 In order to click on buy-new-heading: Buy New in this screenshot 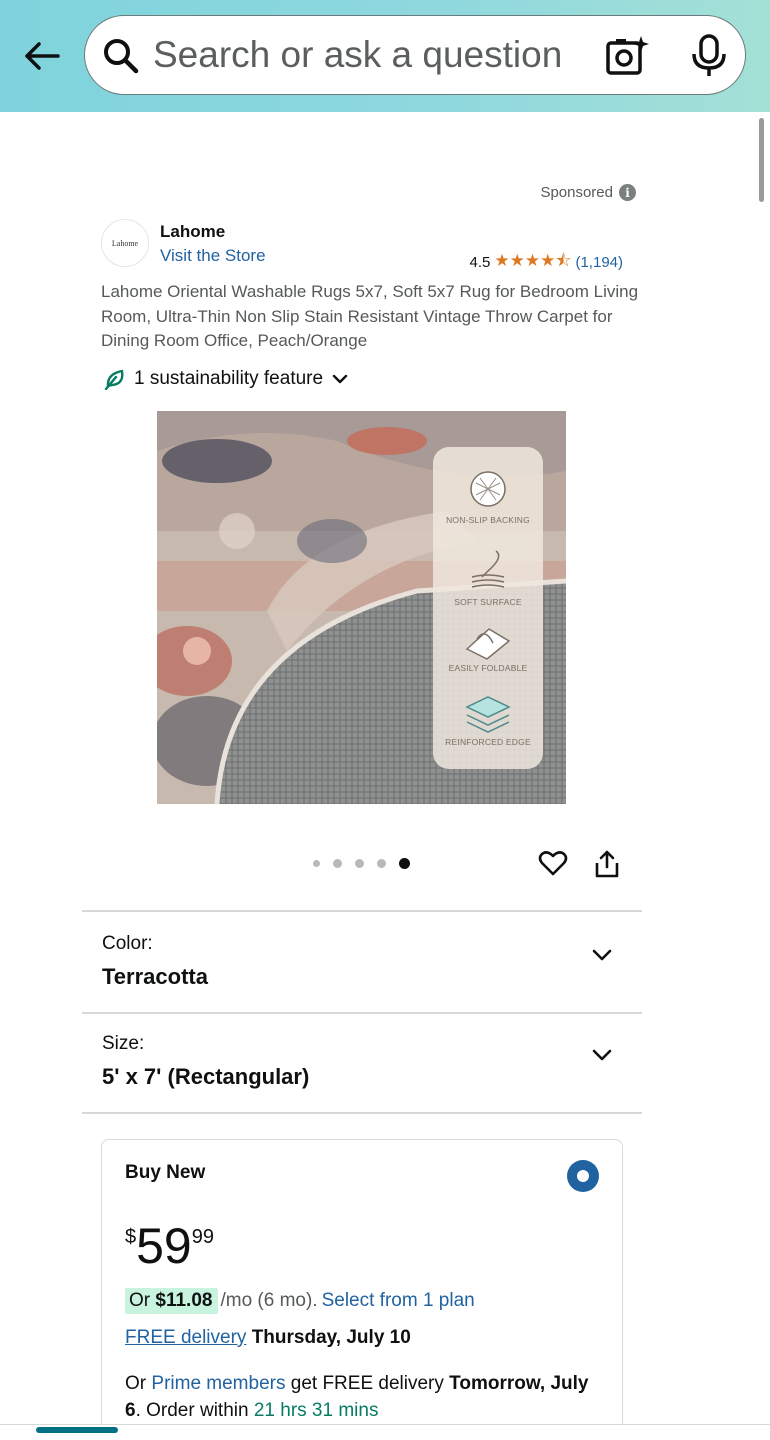, I will do `click(165, 1172)`.